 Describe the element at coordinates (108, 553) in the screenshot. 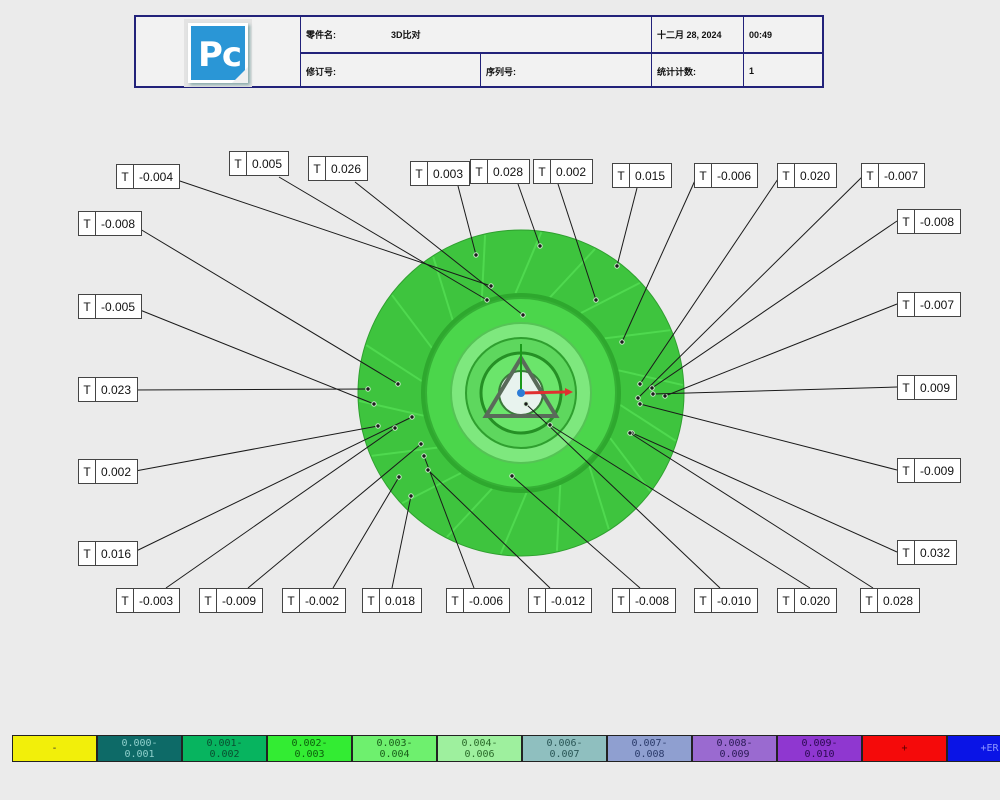

I see `callout-19: T 0.016` at that location.